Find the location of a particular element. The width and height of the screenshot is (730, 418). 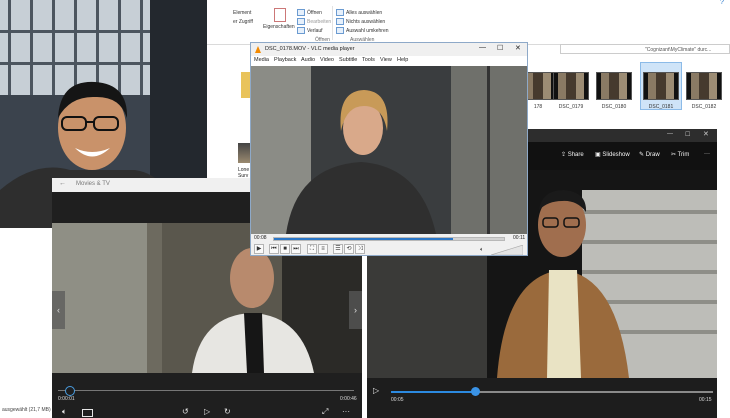

vlc-seek-bar is located at coordinates (389, 239).